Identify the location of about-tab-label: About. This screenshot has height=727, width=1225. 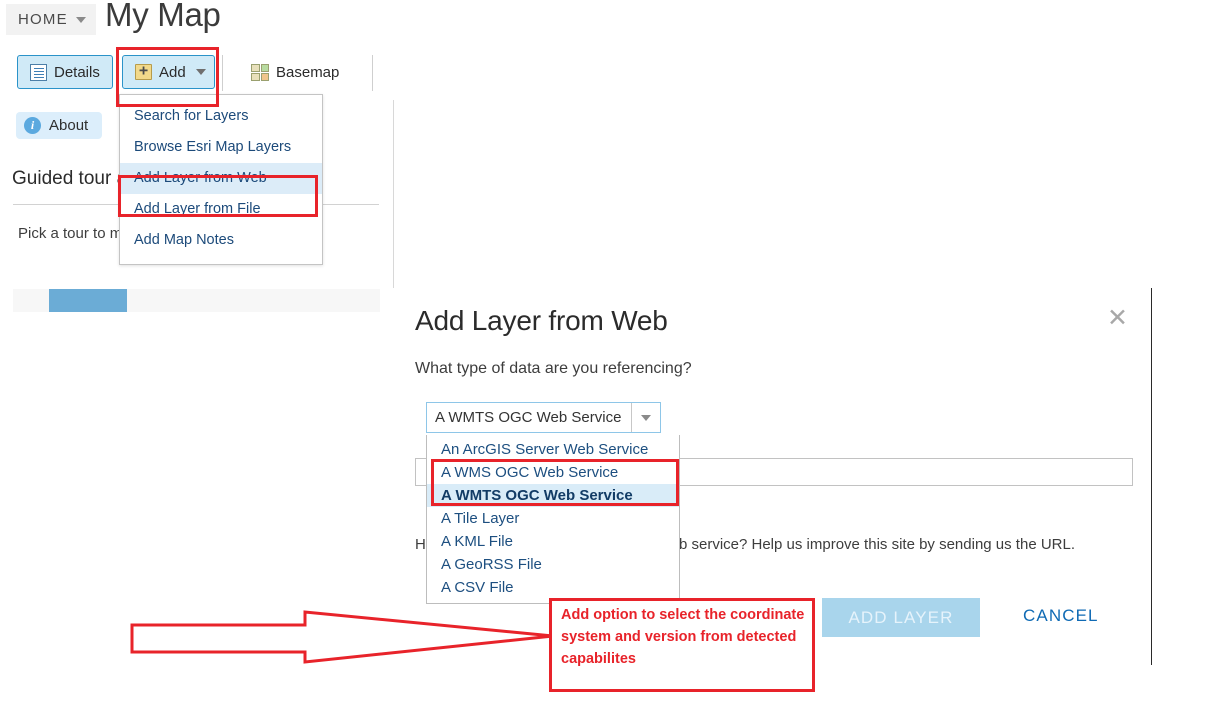
(69, 125).